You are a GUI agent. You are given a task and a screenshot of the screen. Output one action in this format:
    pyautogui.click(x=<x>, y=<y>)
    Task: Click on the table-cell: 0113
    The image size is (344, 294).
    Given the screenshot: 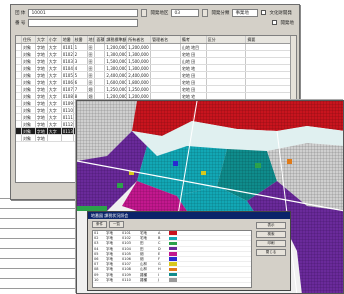 What is the action you would take?
    pyautogui.click(x=68, y=131)
    